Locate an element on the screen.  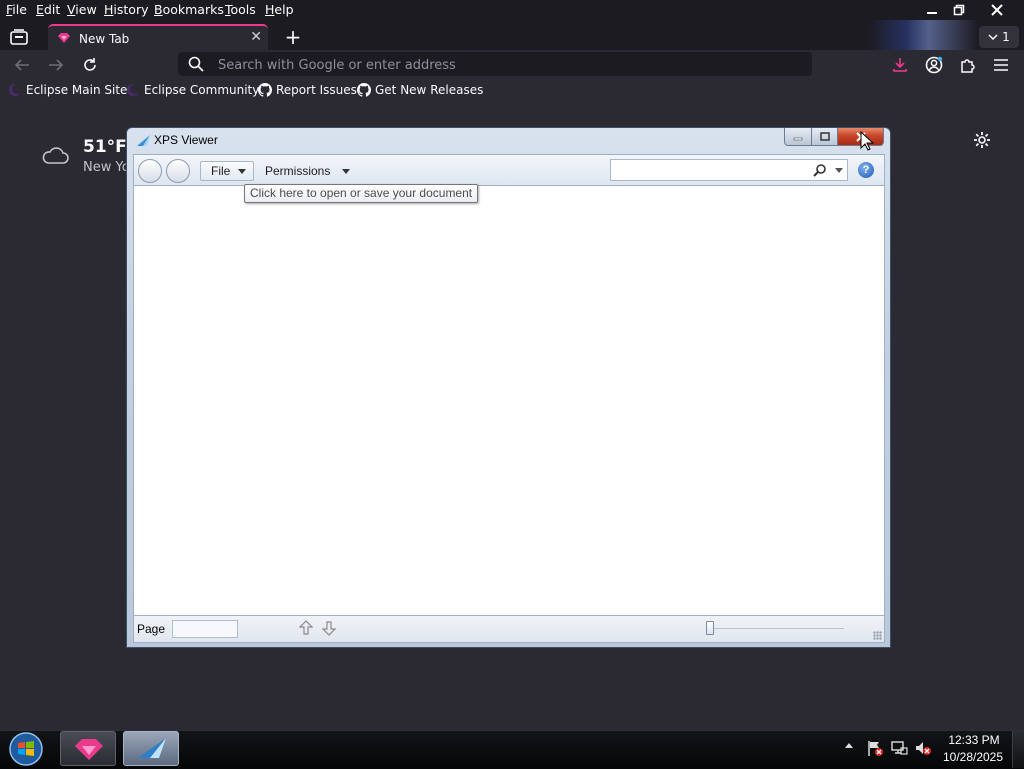
extensions-button is located at coordinates (968, 65).